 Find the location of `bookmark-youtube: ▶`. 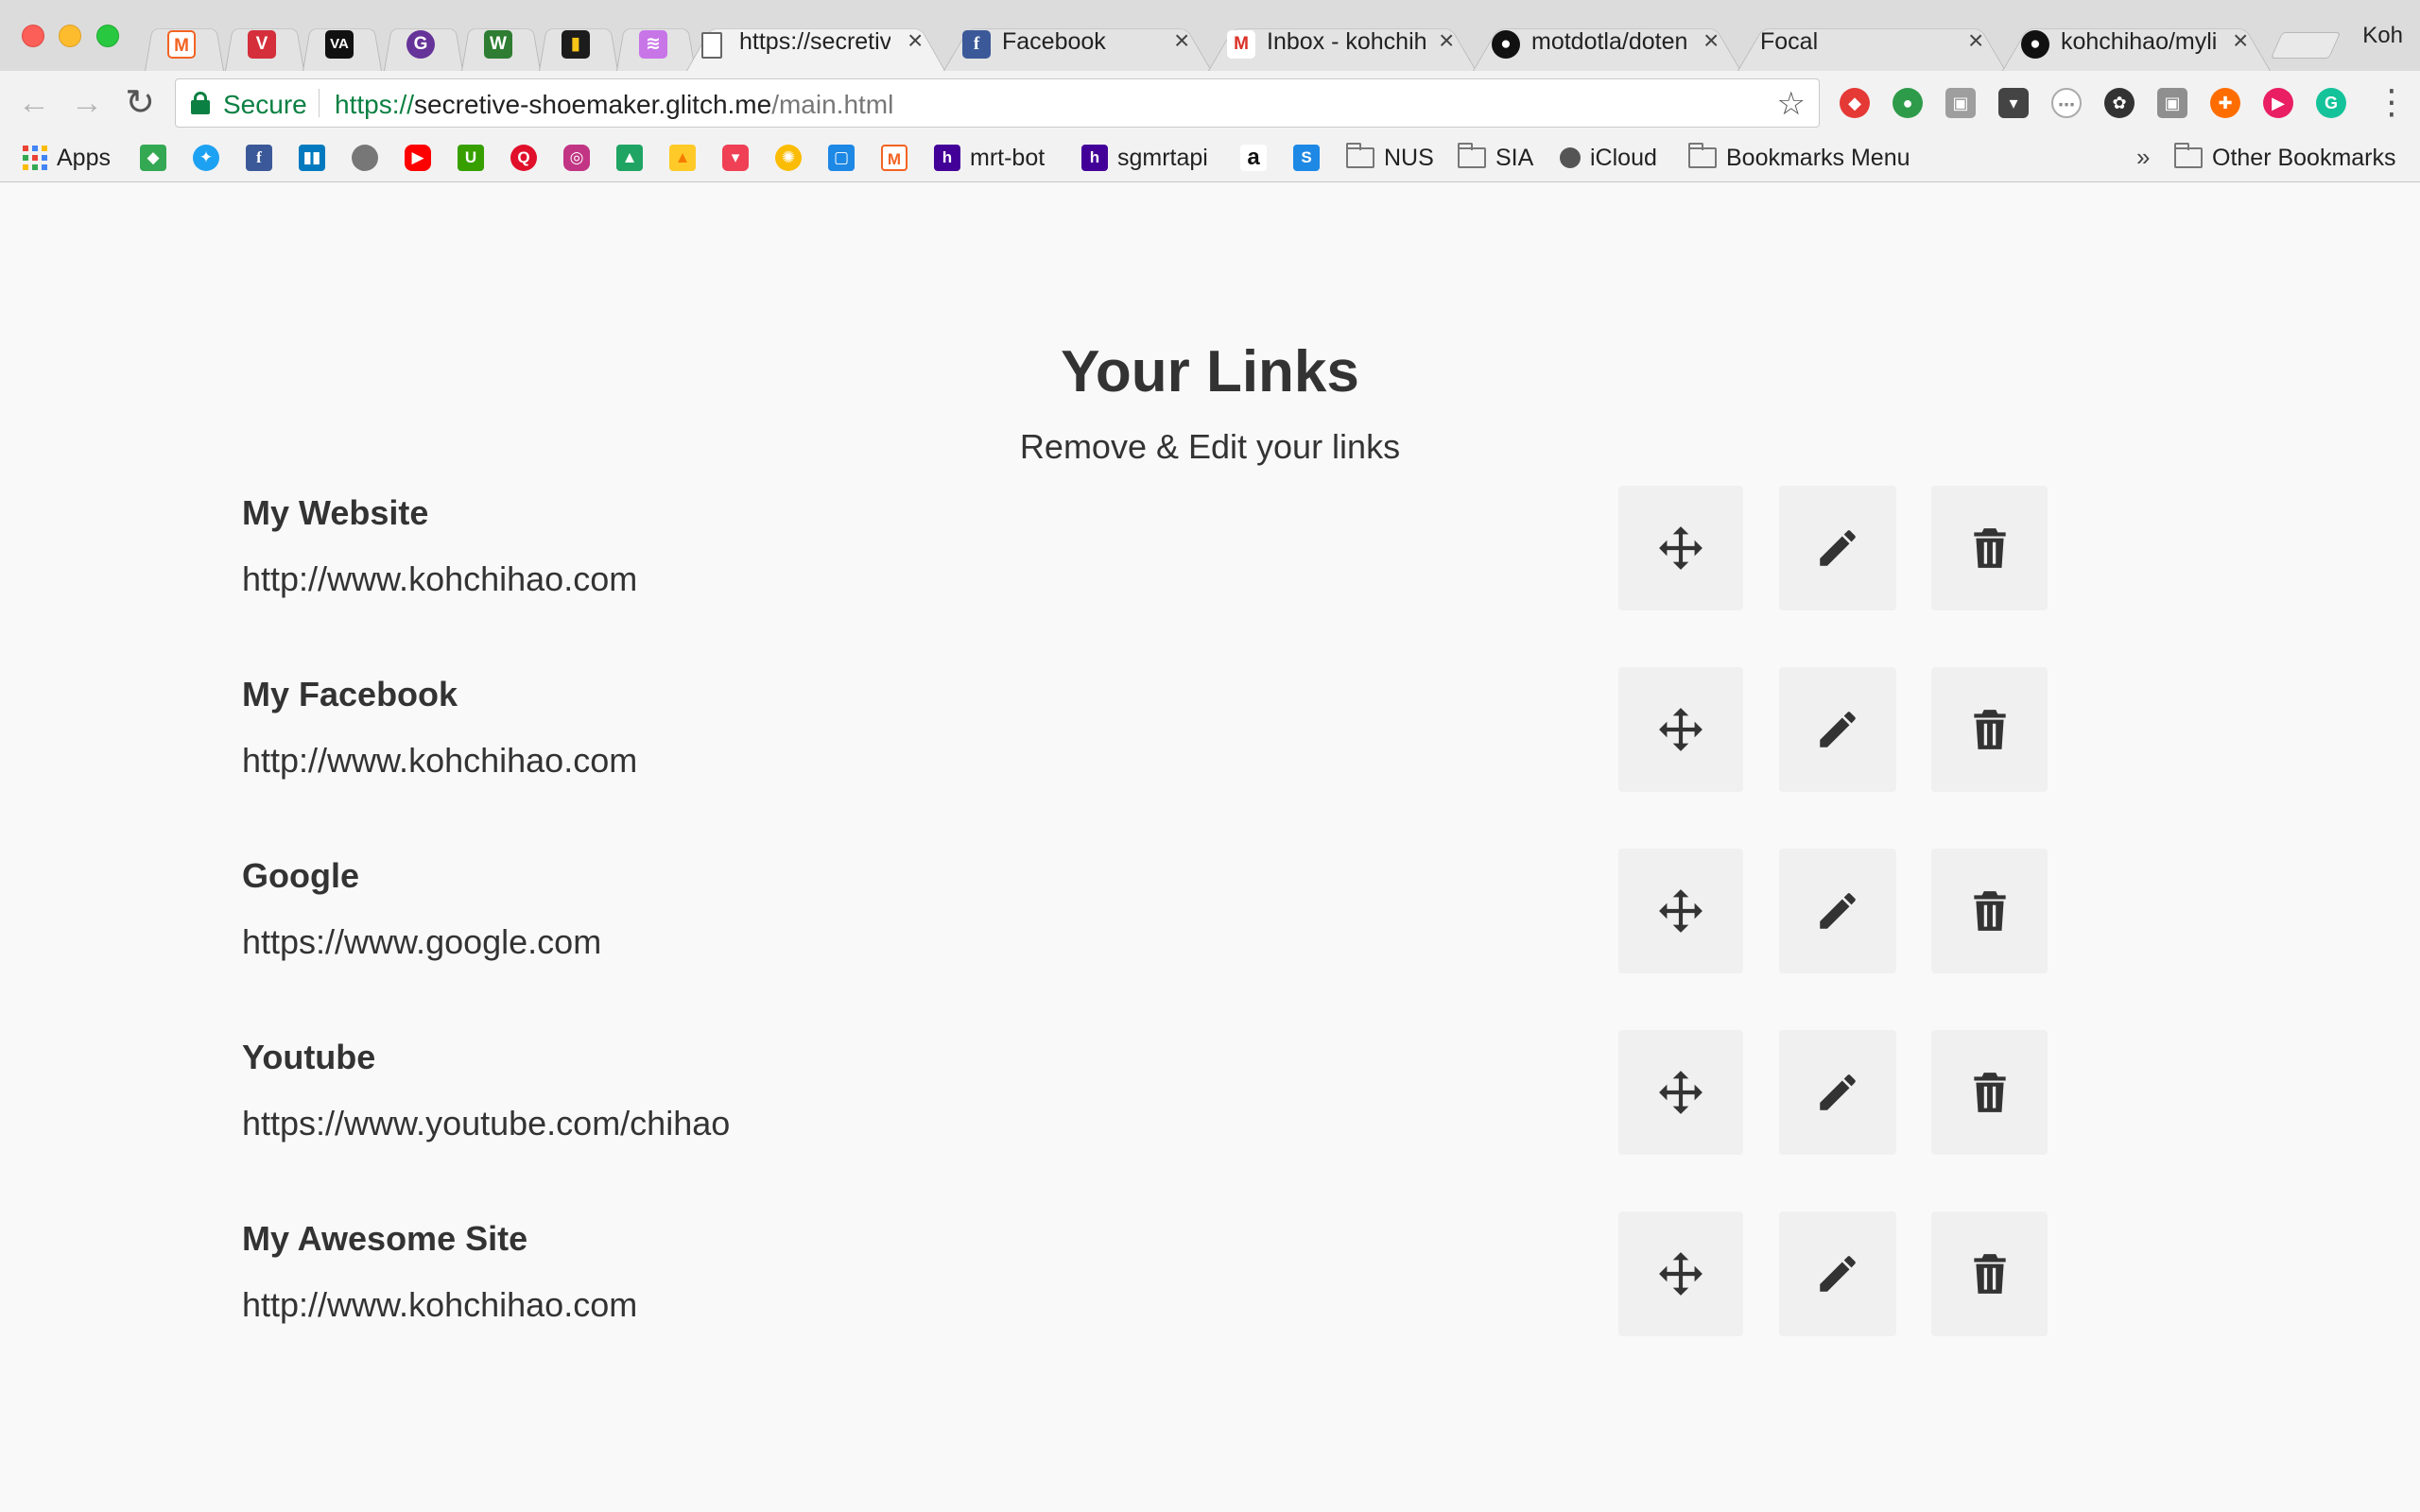

bookmark-youtube: ▶ is located at coordinates (418, 158).